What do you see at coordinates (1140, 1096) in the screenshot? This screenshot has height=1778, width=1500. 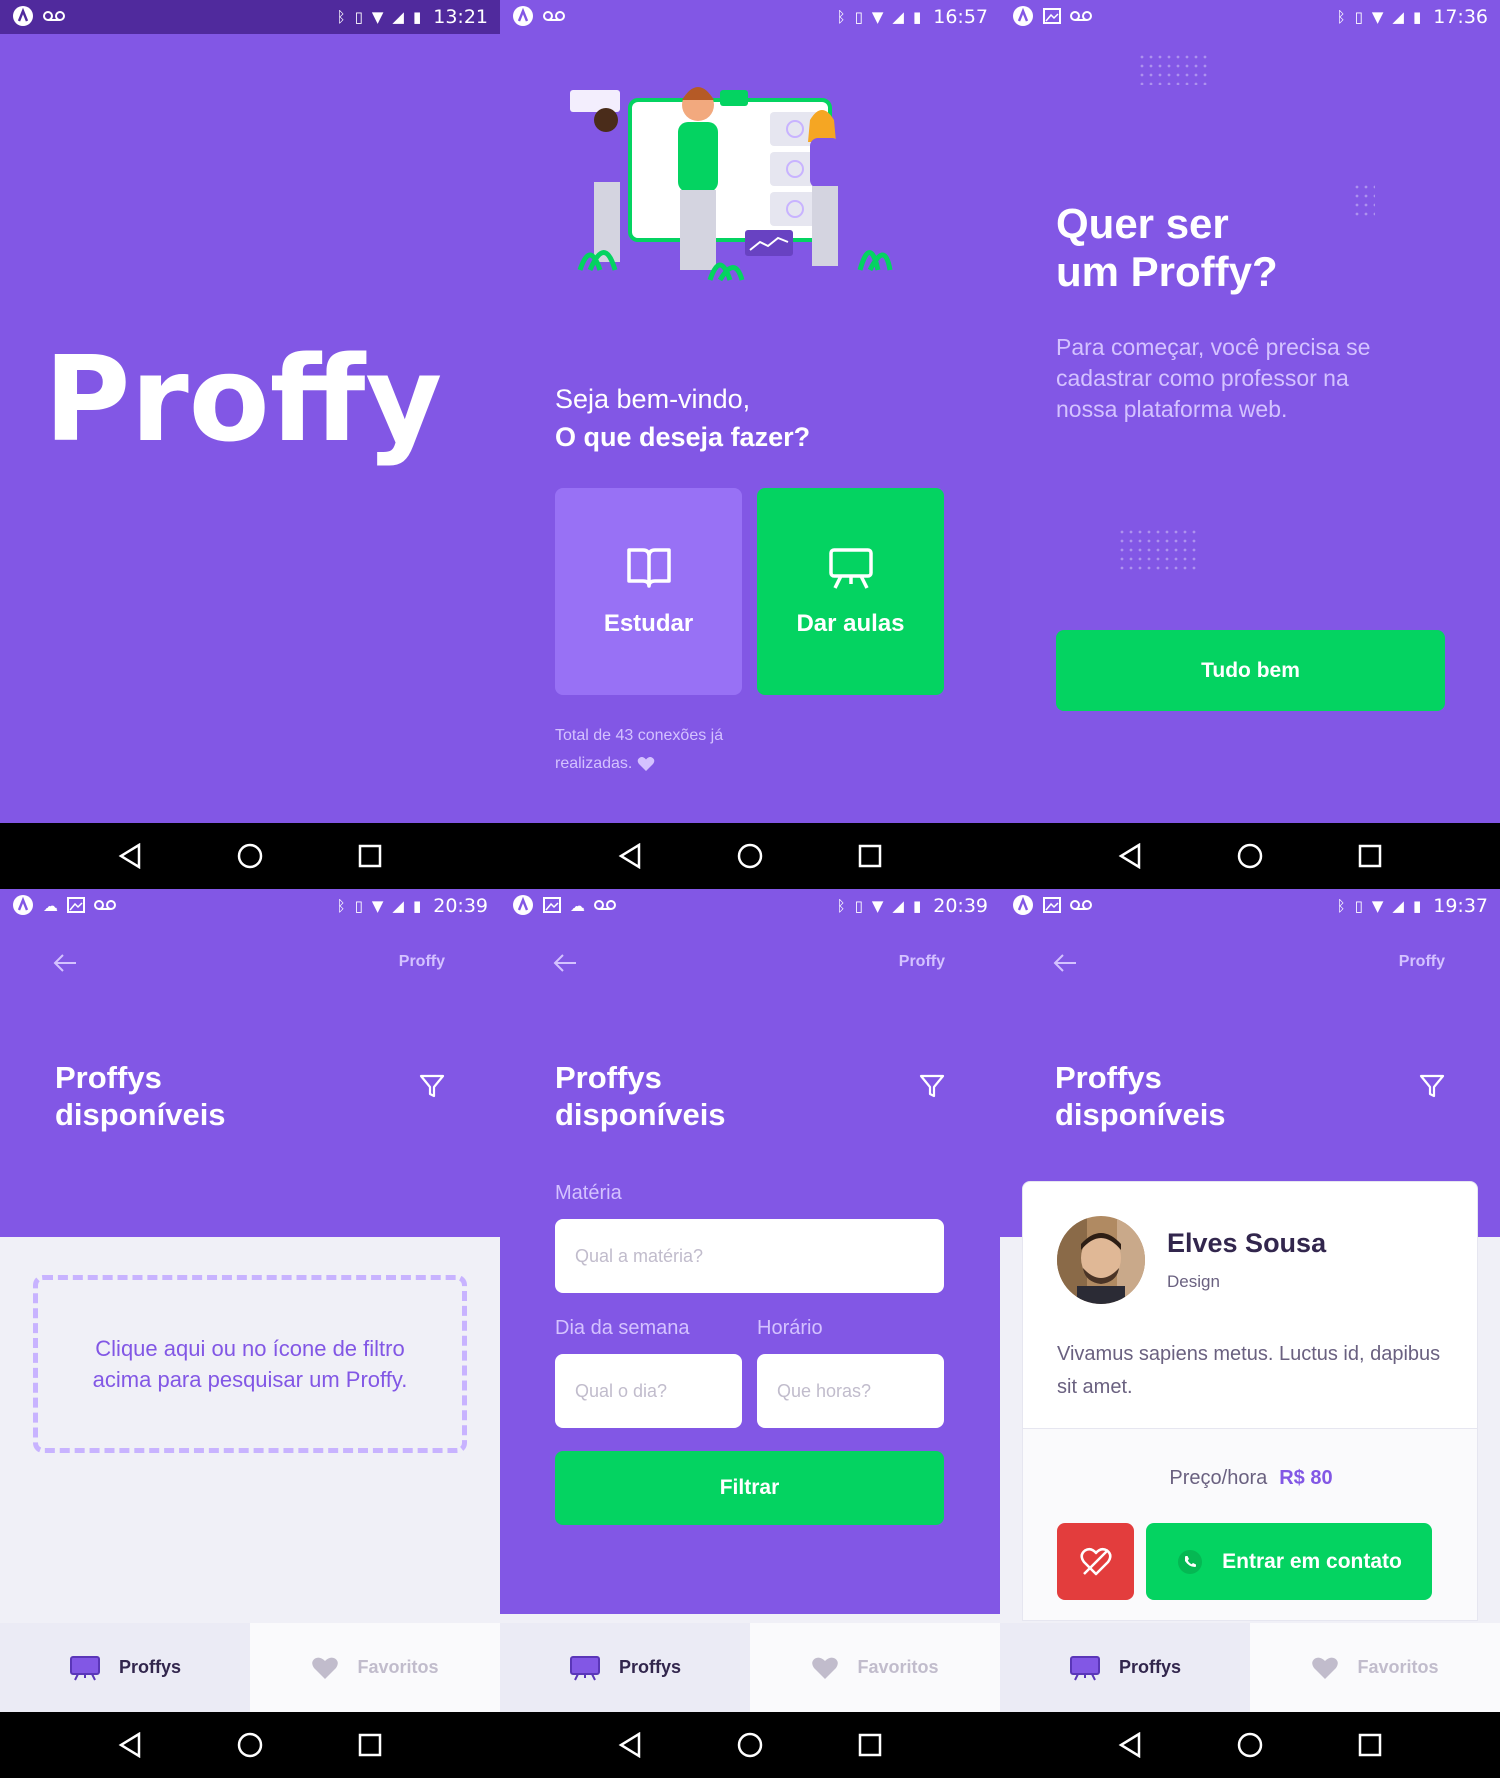 I see `page-title: Proffys disponíveis` at bounding box center [1140, 1096].